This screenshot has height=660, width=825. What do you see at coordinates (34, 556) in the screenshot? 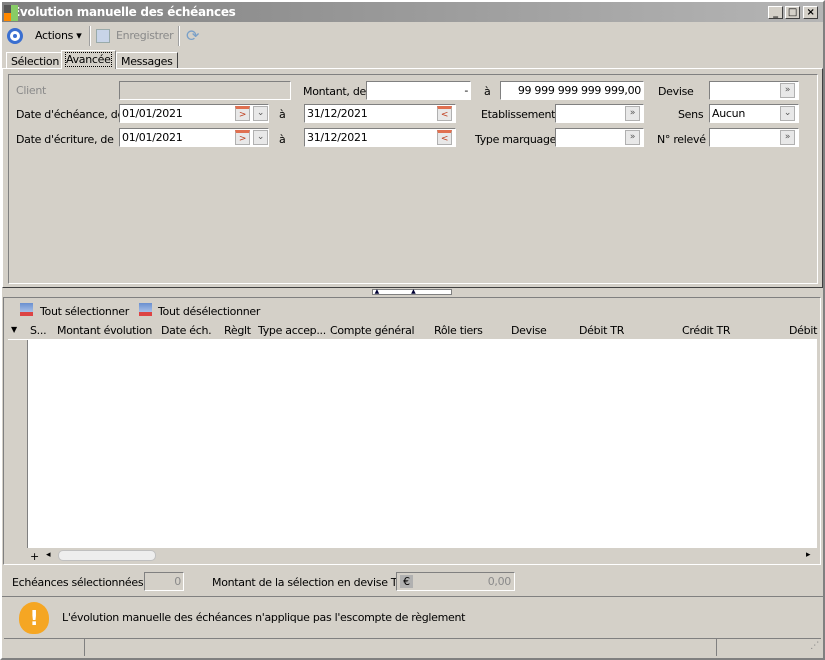
I see `add-row-button: +` at bounding box center [34, 556].